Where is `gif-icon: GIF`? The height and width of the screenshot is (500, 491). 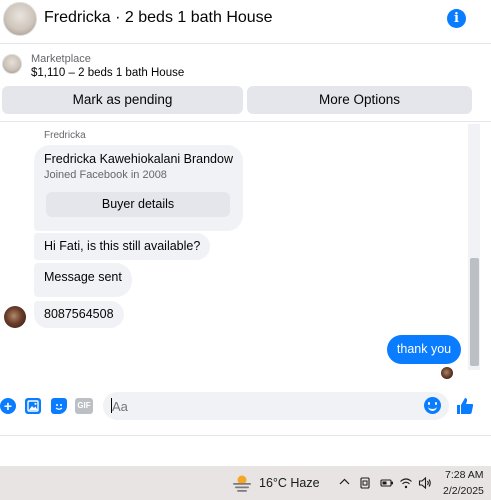 gif-icon: GIF is located at coordinates (84, 406).